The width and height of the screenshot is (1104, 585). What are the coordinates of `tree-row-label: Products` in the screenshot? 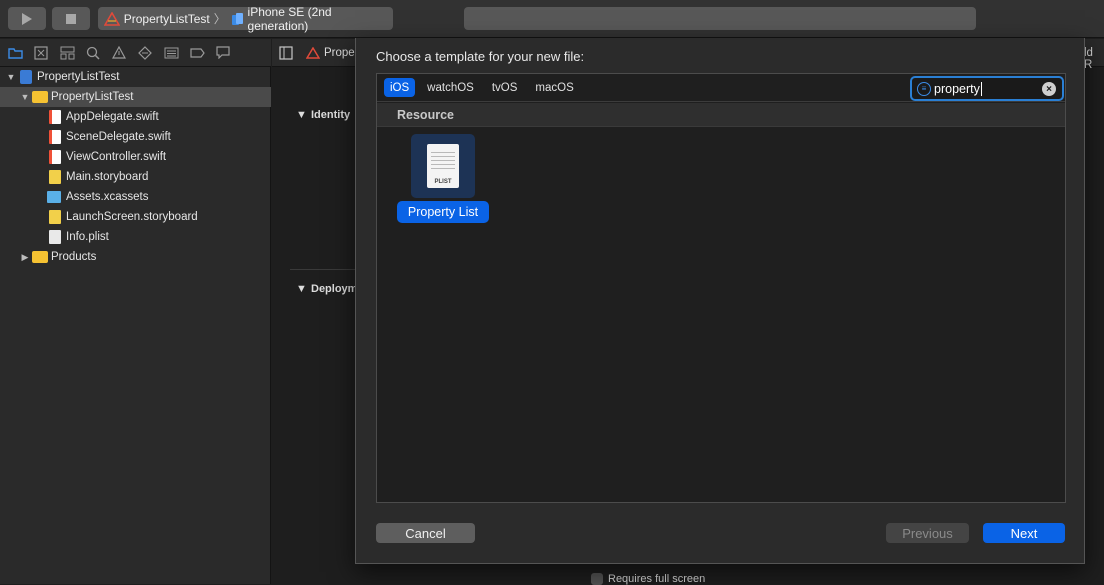 It's located at (74, 257).